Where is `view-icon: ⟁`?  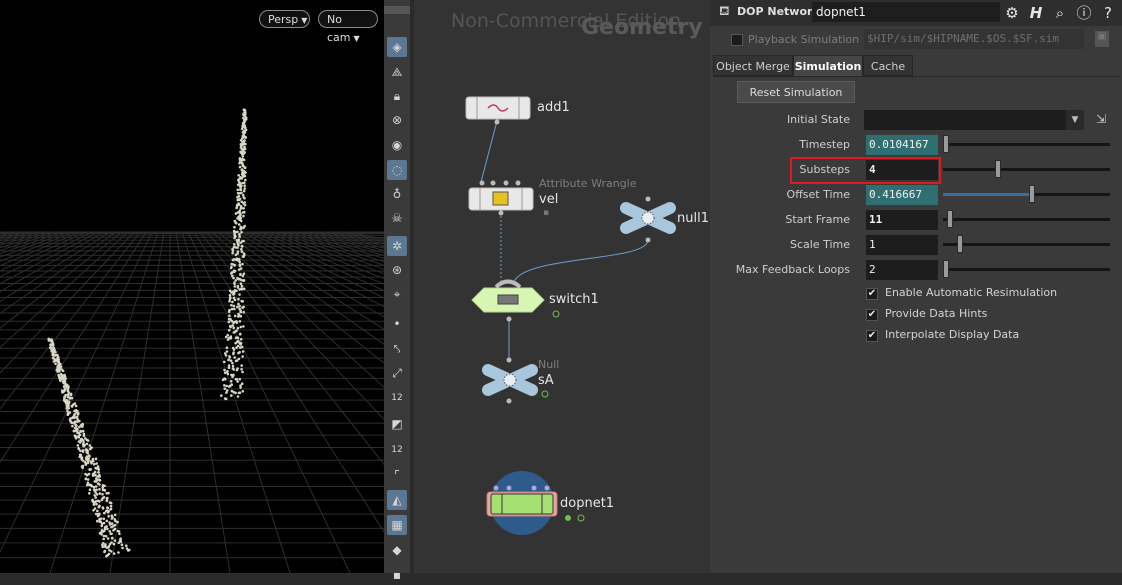 view-icon: ⟁ is located at coordinates (397, 72).